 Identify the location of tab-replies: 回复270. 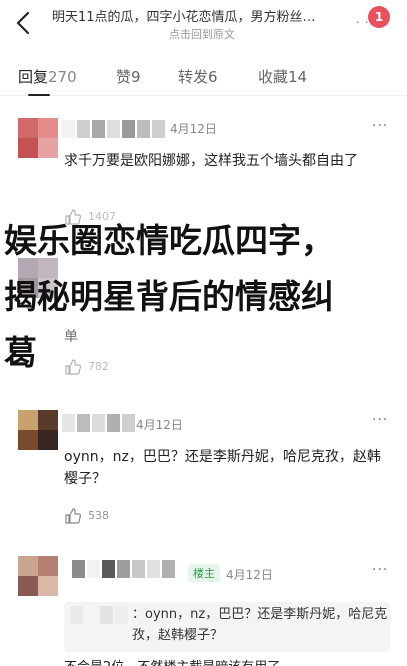
(47, 76).